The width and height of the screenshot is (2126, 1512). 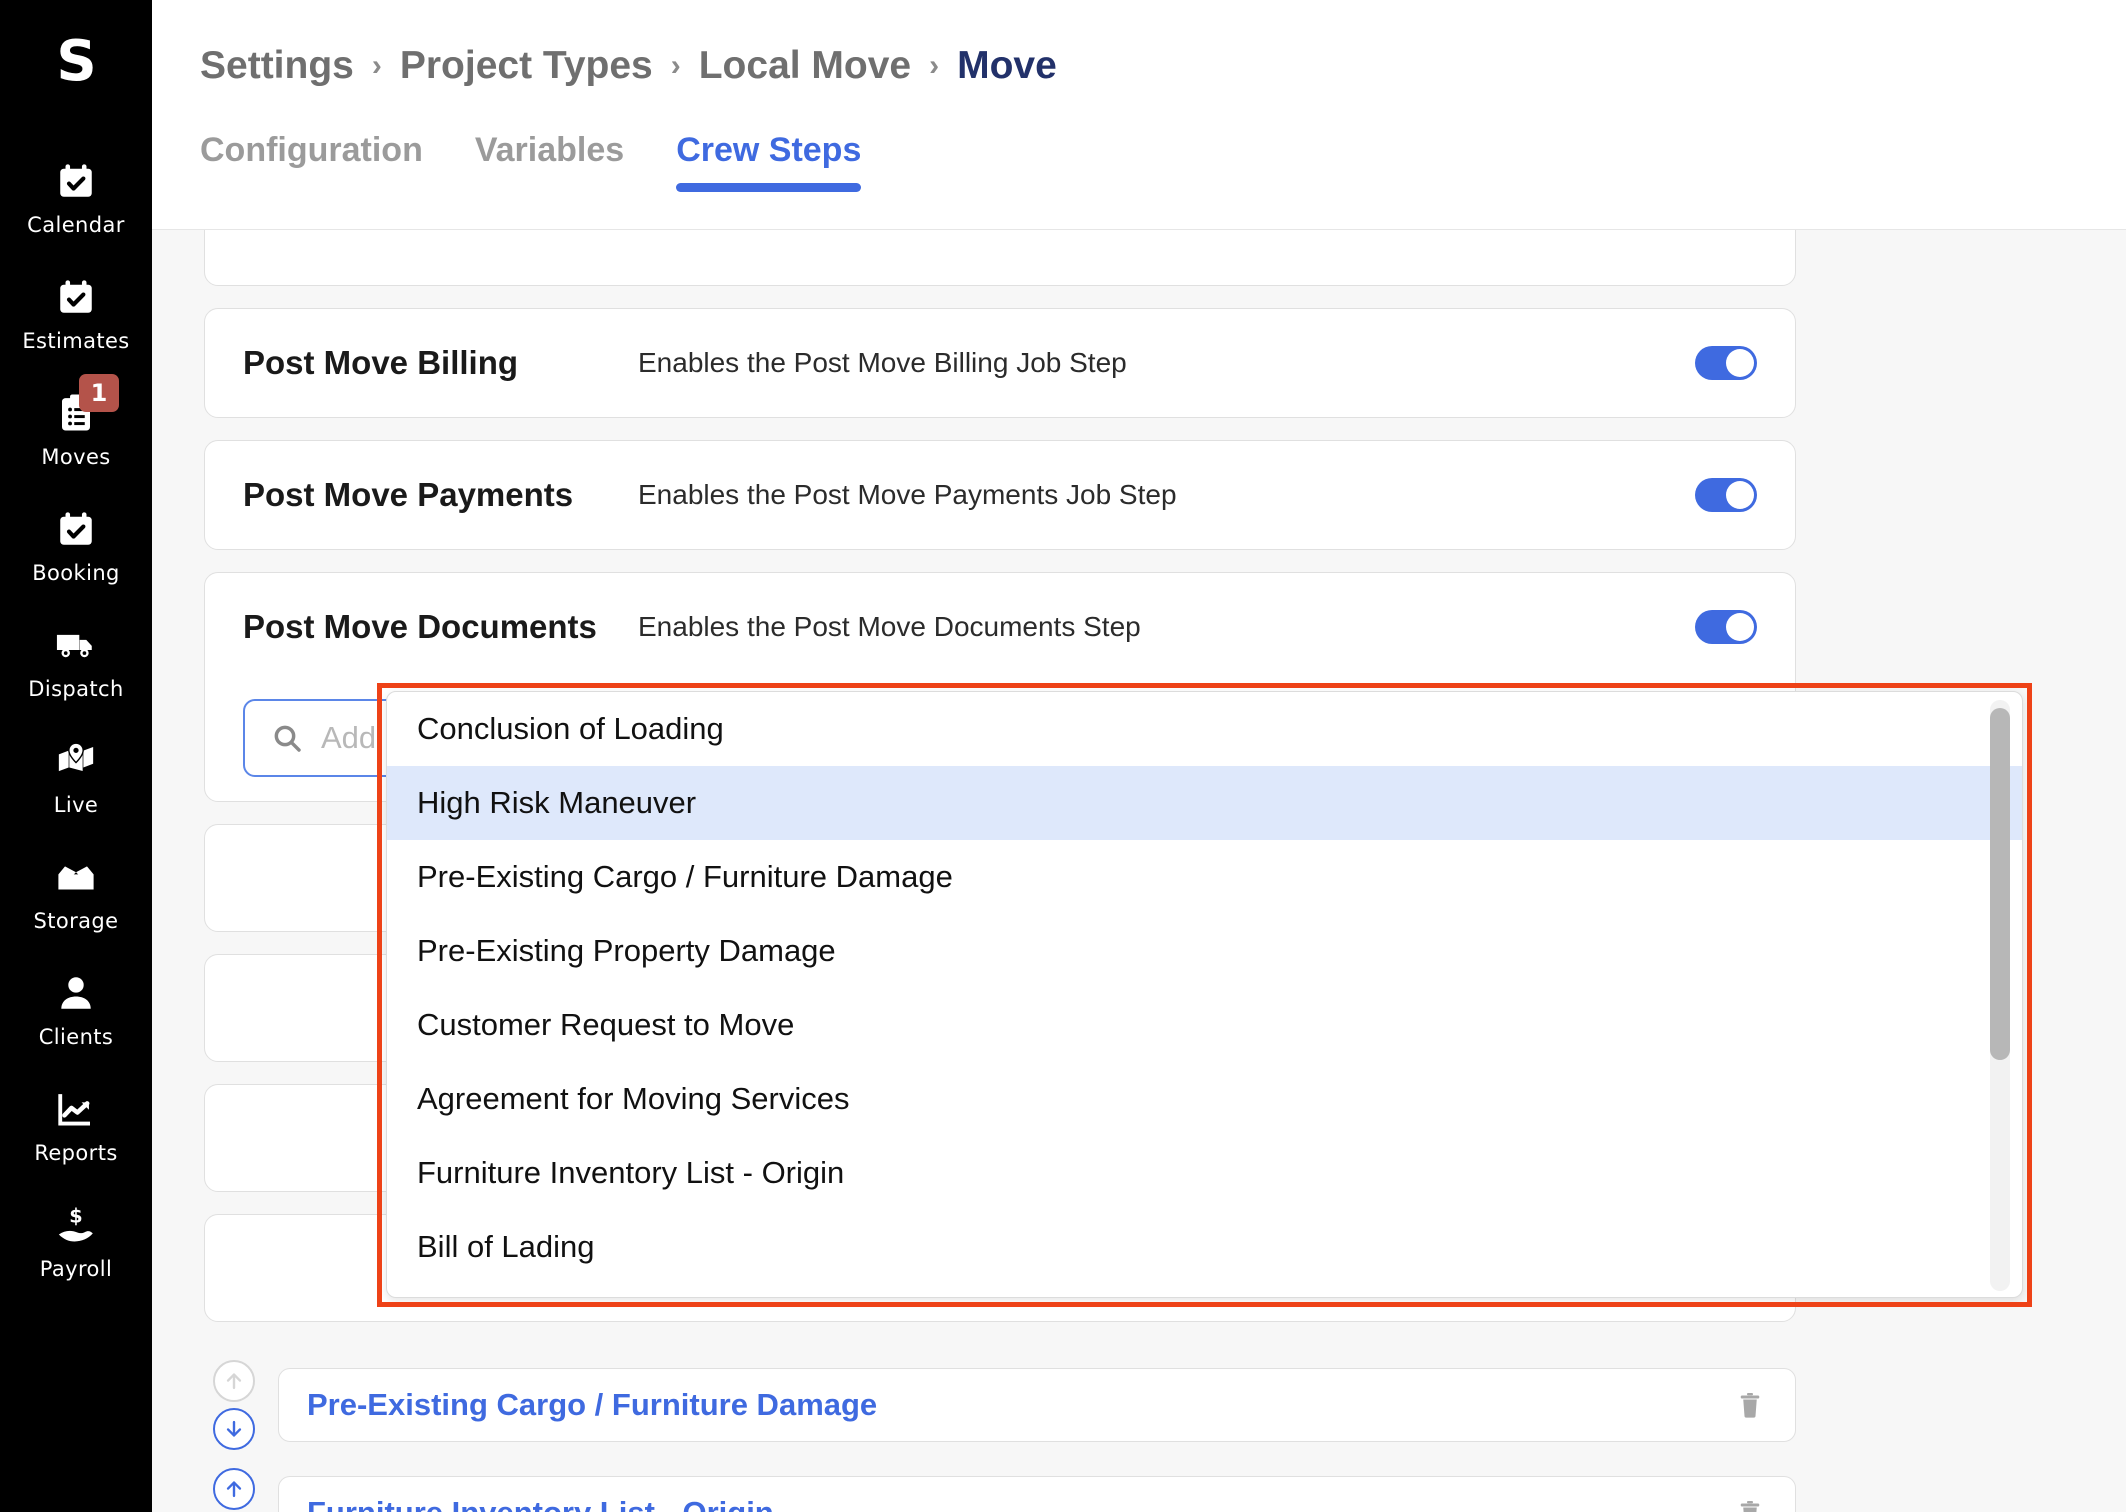 What do you see at coordinates (311, 161) in the screenshot?
I see `tab-configuration: Configuration` at bounding box center [311, 161].